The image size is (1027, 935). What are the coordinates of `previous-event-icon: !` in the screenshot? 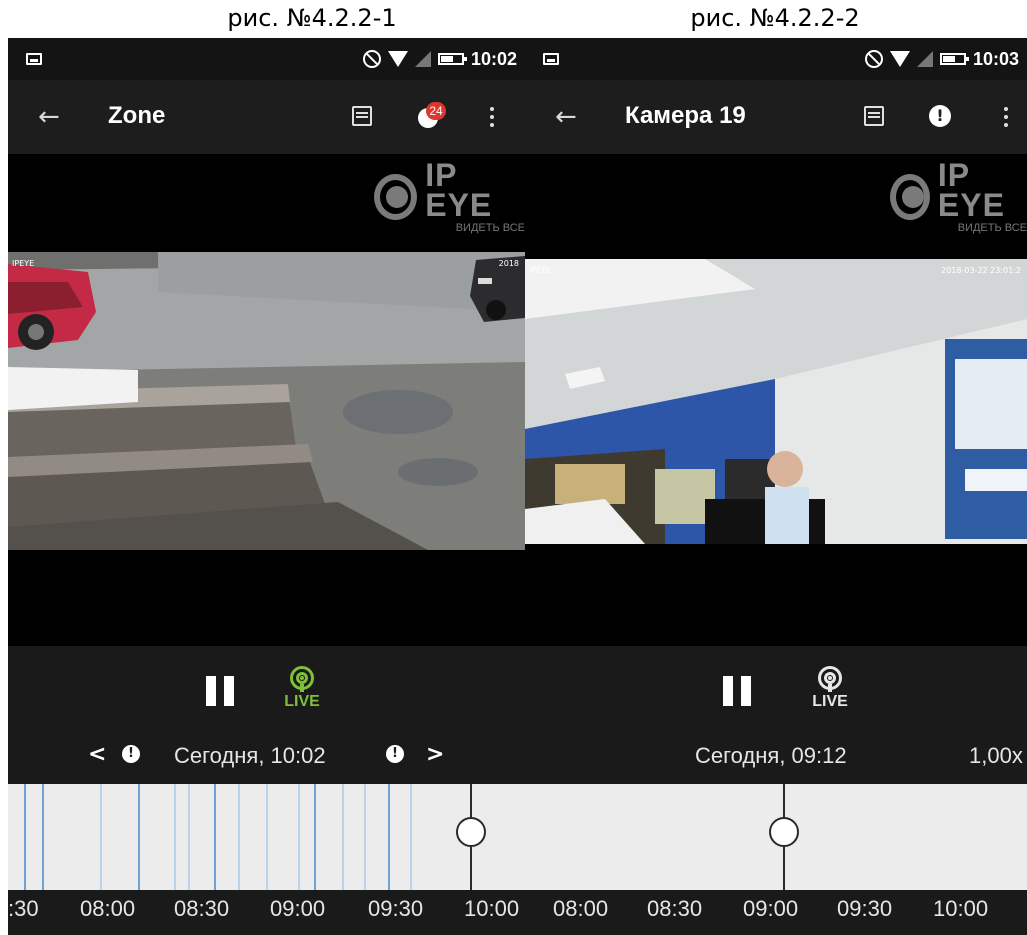 It's located at (131, 754).